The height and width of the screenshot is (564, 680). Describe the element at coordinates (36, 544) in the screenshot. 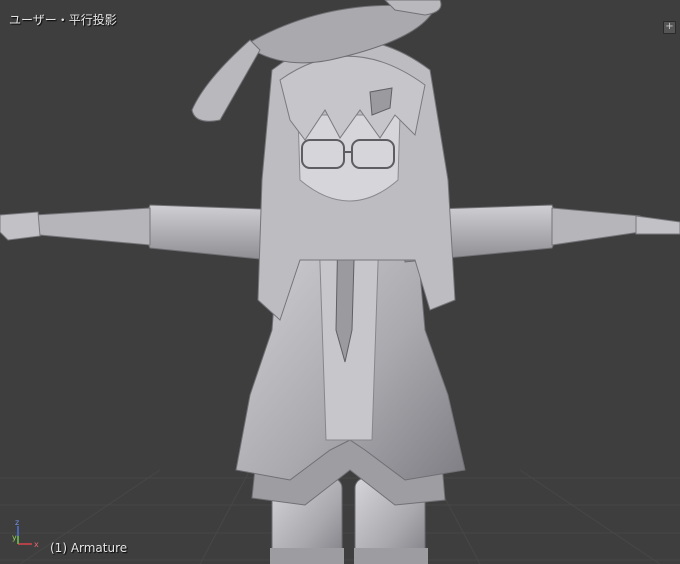

I see `axis-x-label: x` at that location.